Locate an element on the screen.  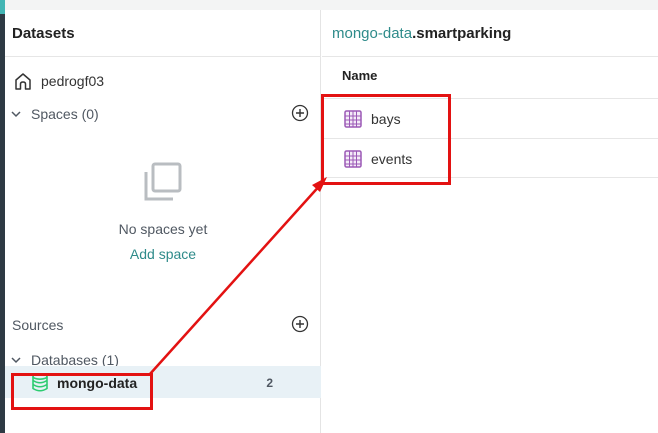
spaces-label: Spaces (0) is located at coordinates (65, 114).